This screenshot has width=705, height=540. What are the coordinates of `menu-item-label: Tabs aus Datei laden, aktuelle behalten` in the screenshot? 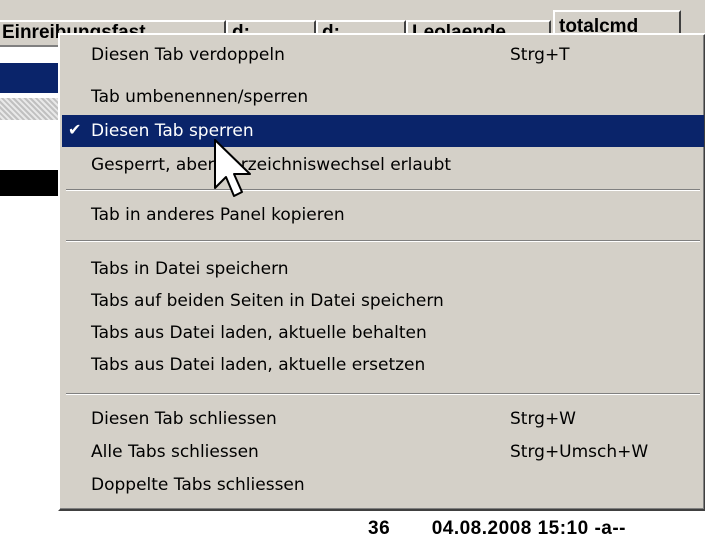 It's located at (259, 333).